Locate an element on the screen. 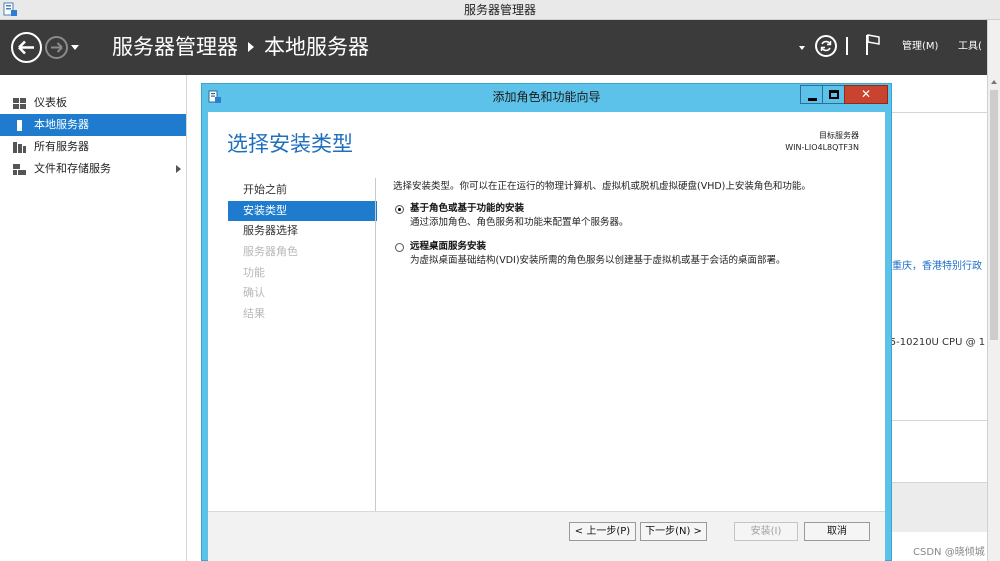 Image resolution: width=1000 pixels, height=561 pixels. tools-menu: 工具( is located at coordinates (970, 47).